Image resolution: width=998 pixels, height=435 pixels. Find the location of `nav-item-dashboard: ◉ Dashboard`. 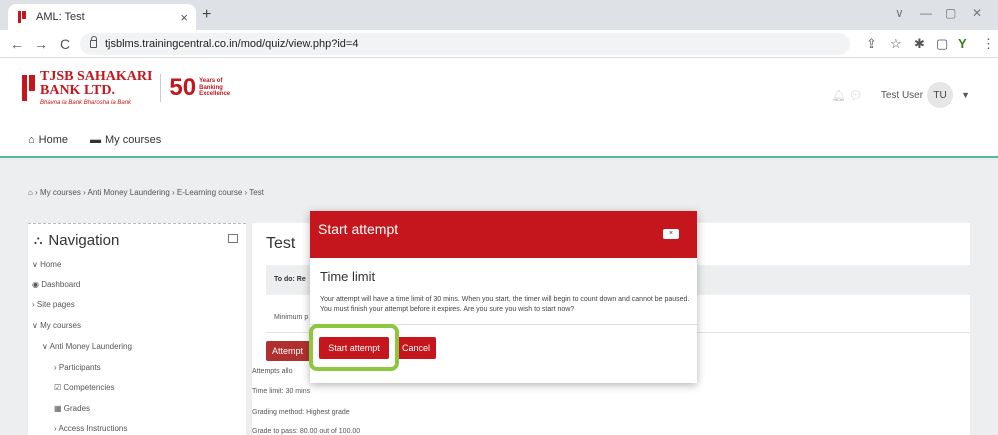

nav-item-dashboard: ◉ Dashboard is located at coordinates (56, 284).